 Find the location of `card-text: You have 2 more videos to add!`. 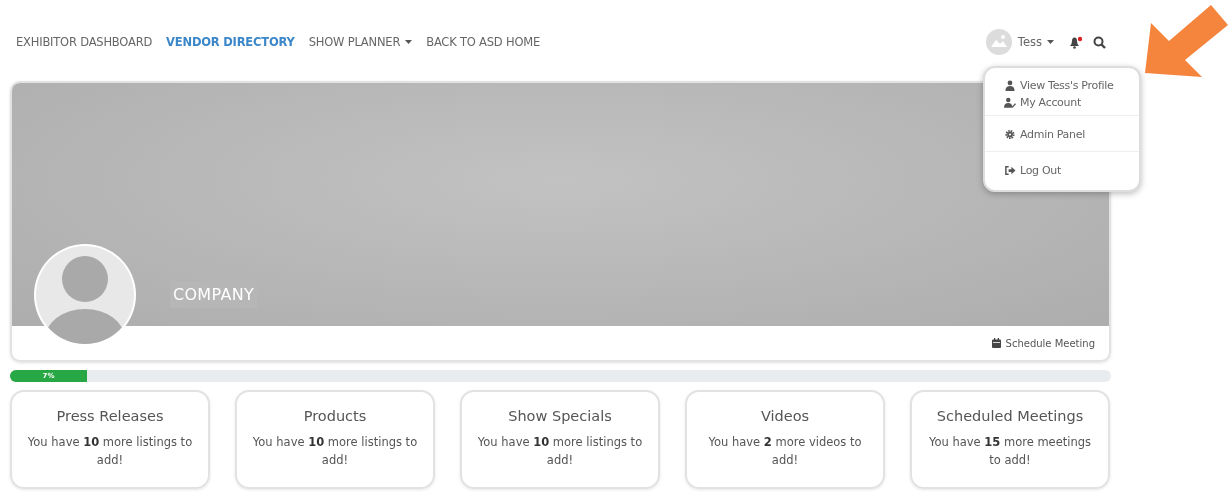

card-text: You have 2 more videos to add! is located at coordinates (785, 451).